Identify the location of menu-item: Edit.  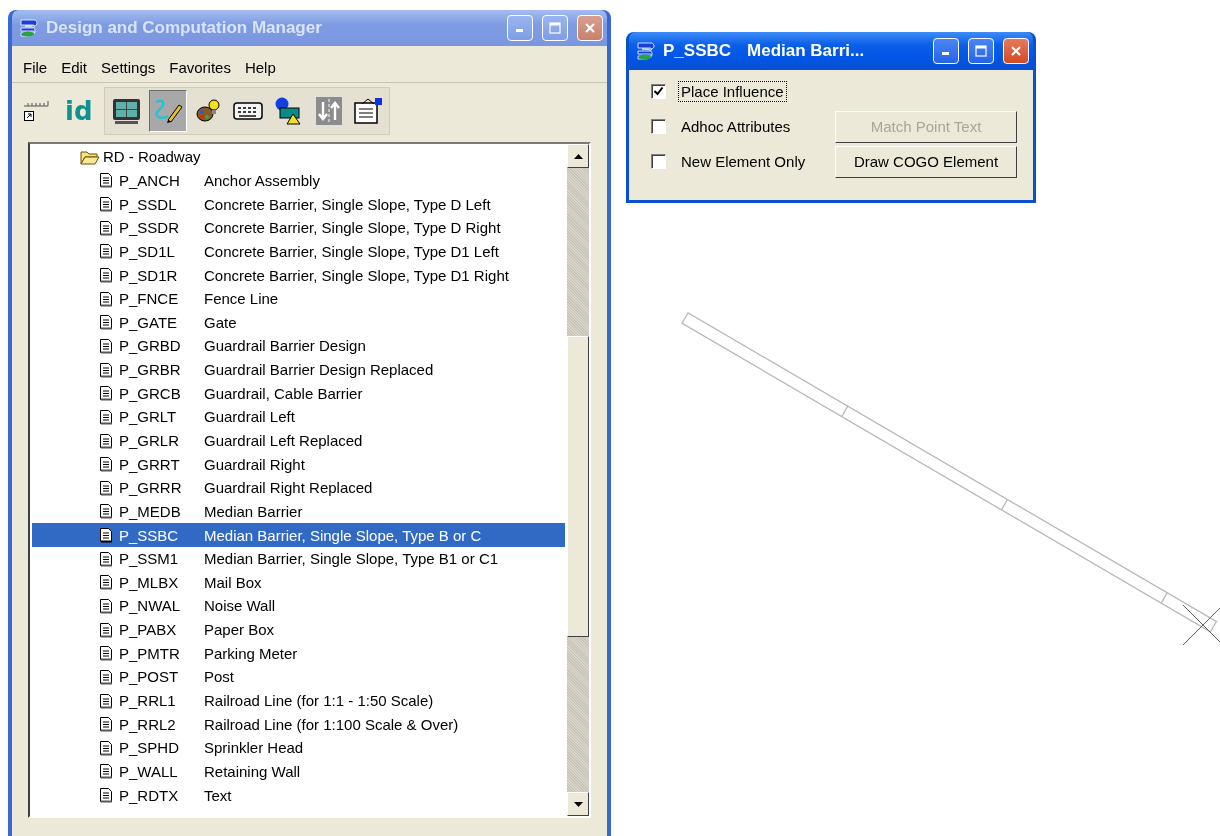
(74, 67).